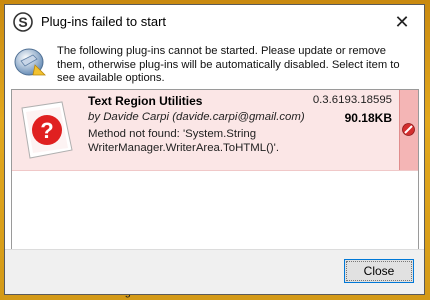  I want to click on error-page-icon: ?, so click(47, 130).